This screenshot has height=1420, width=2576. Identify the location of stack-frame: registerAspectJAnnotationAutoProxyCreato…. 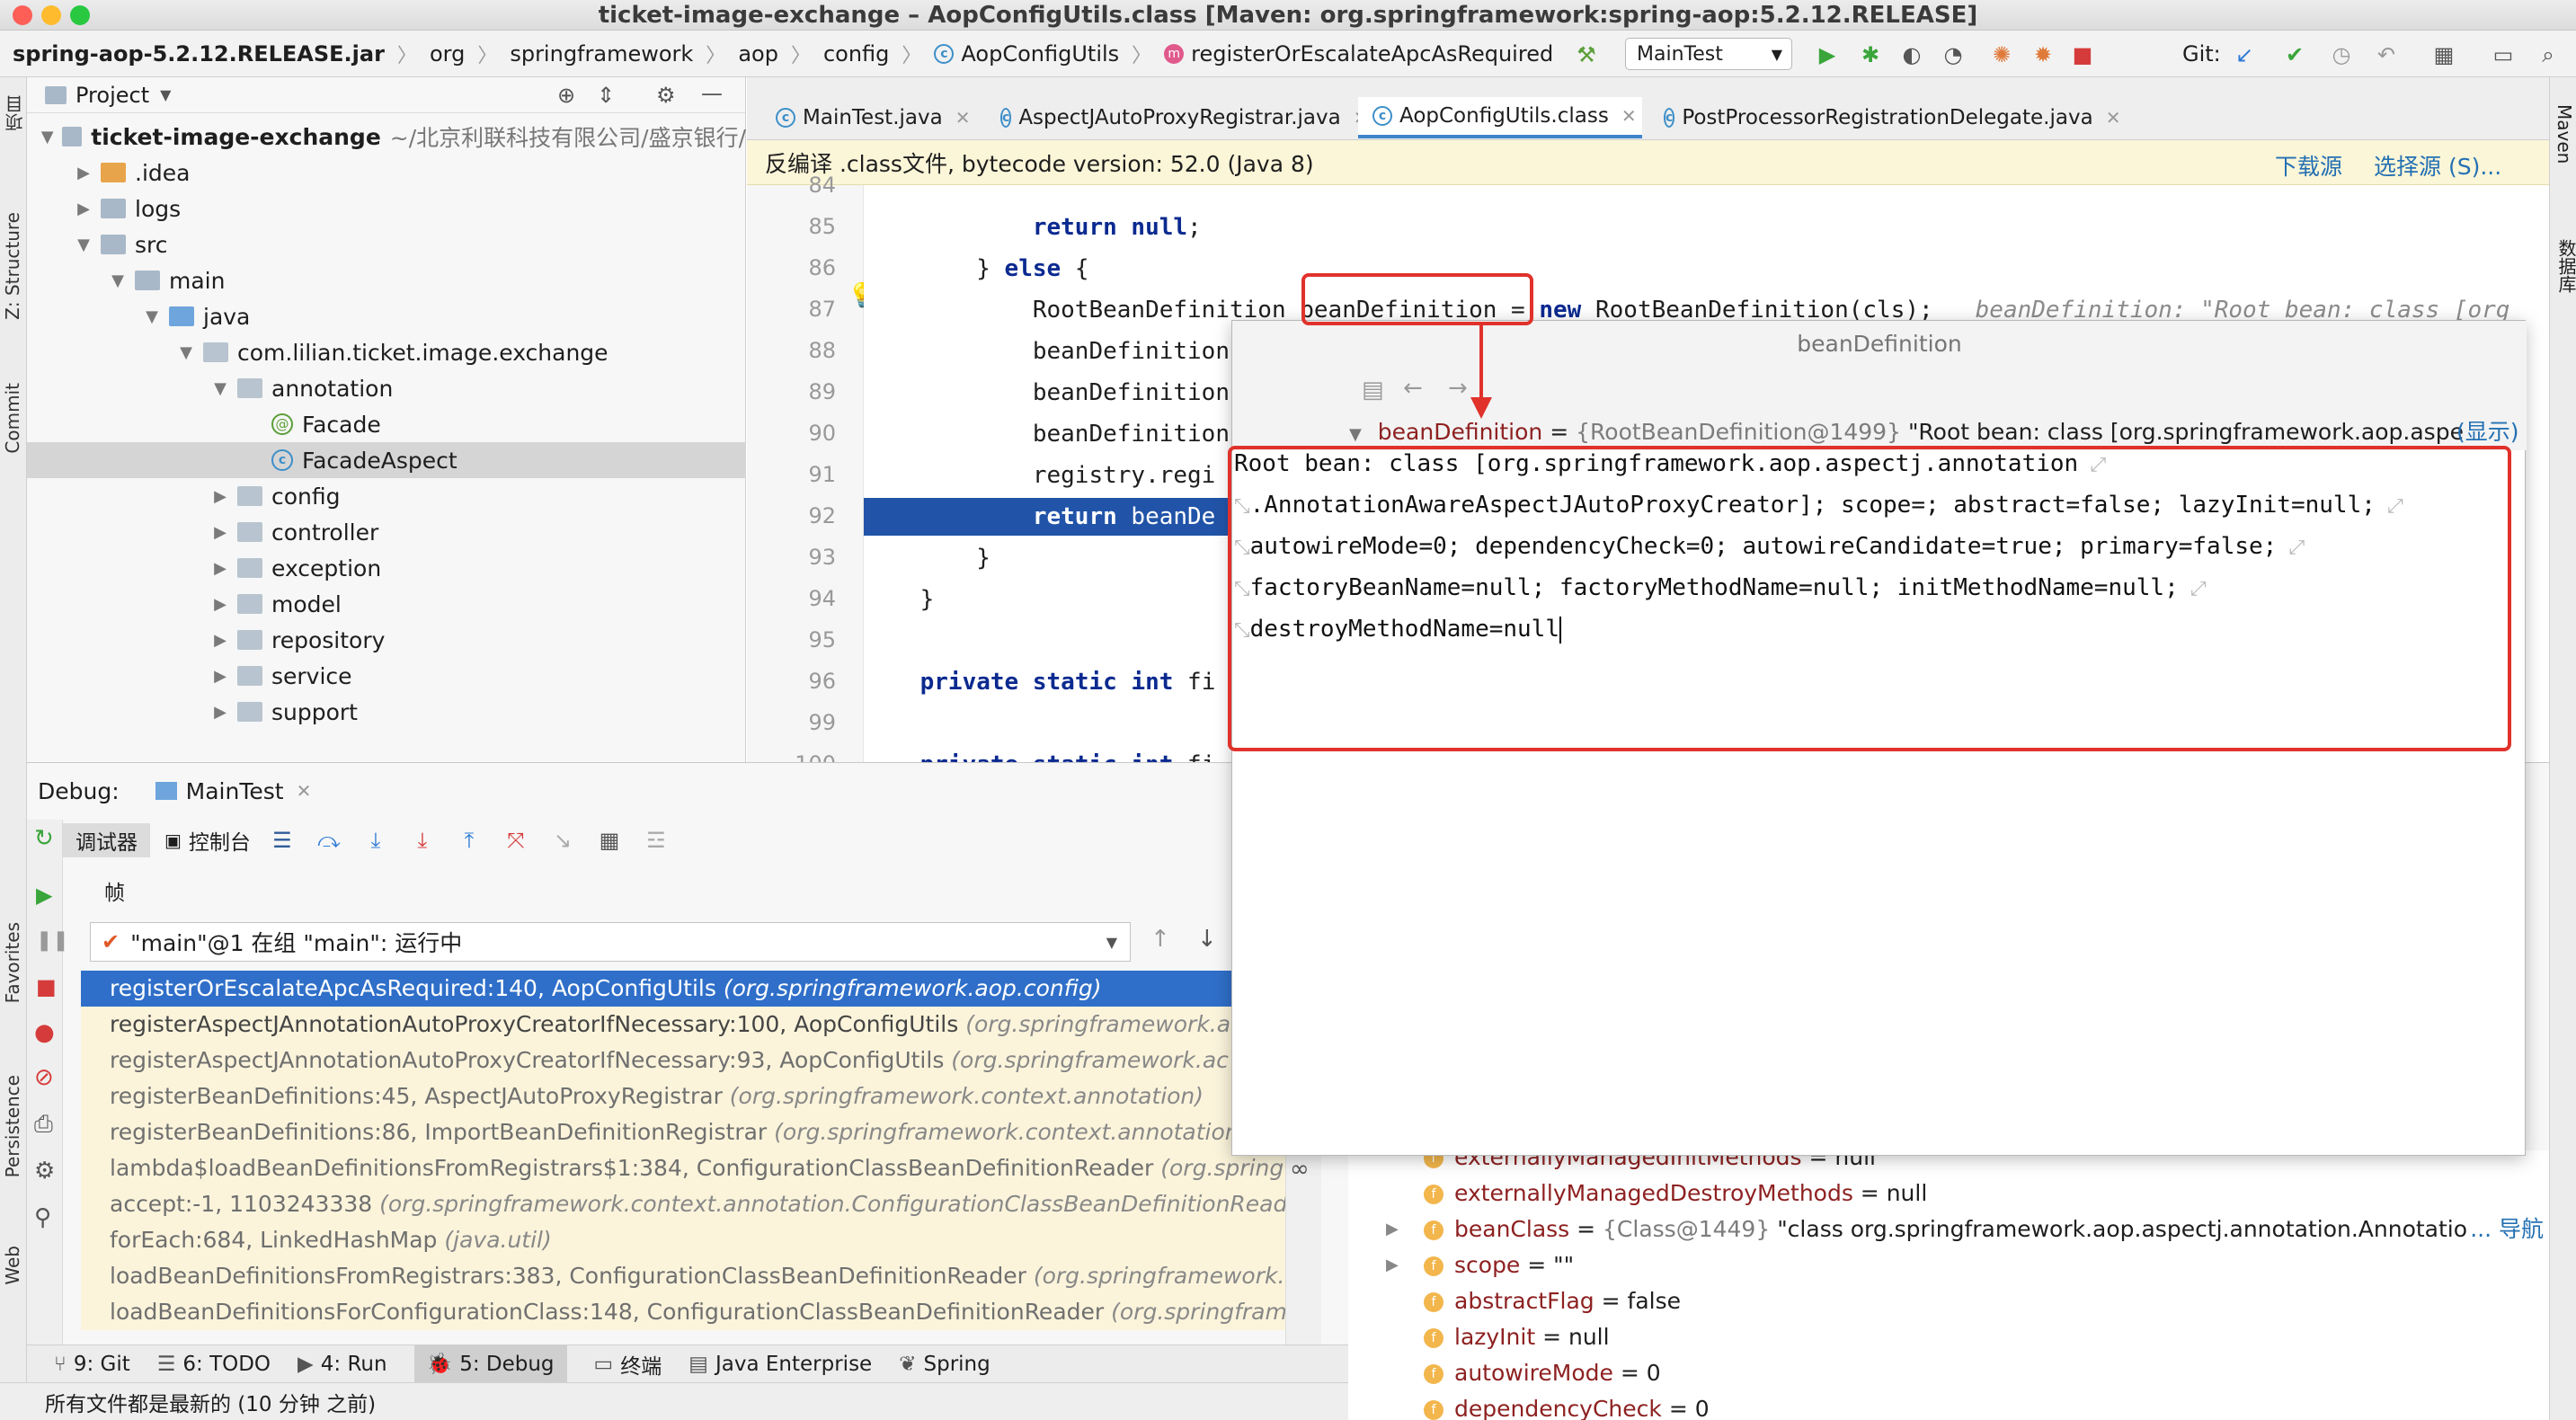
(683, 1060).